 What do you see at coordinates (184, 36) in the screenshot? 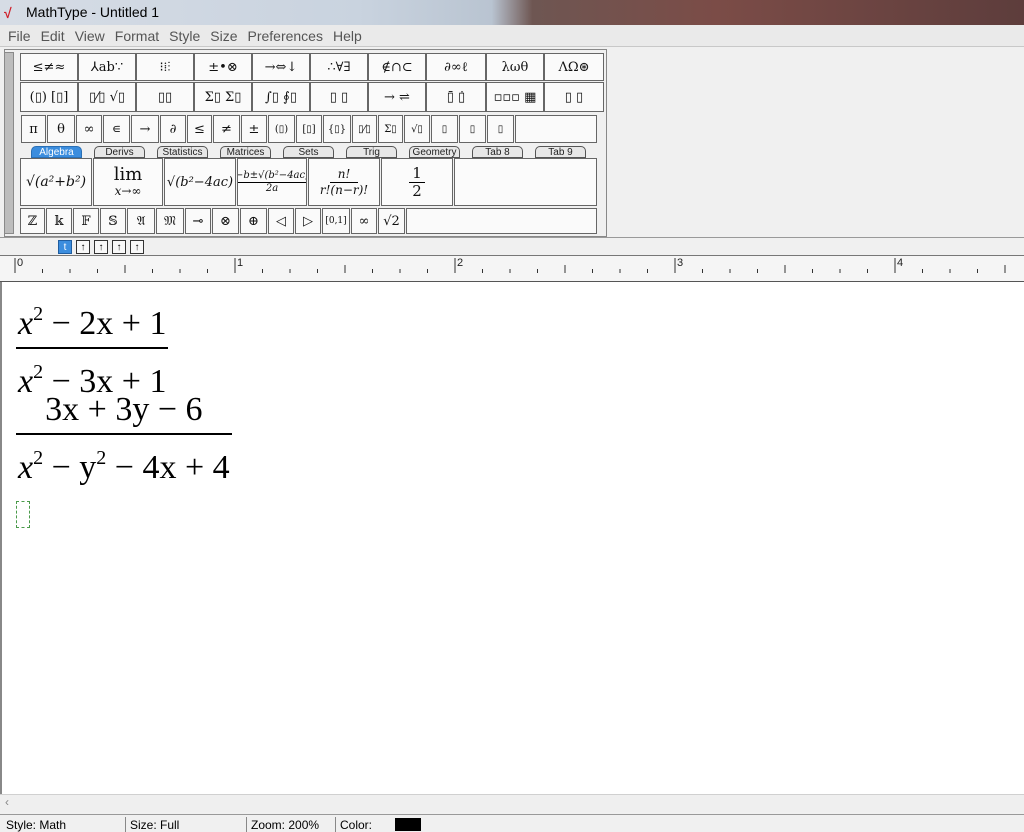
I see `menu-style: Style` at bounding box center [184, 36].